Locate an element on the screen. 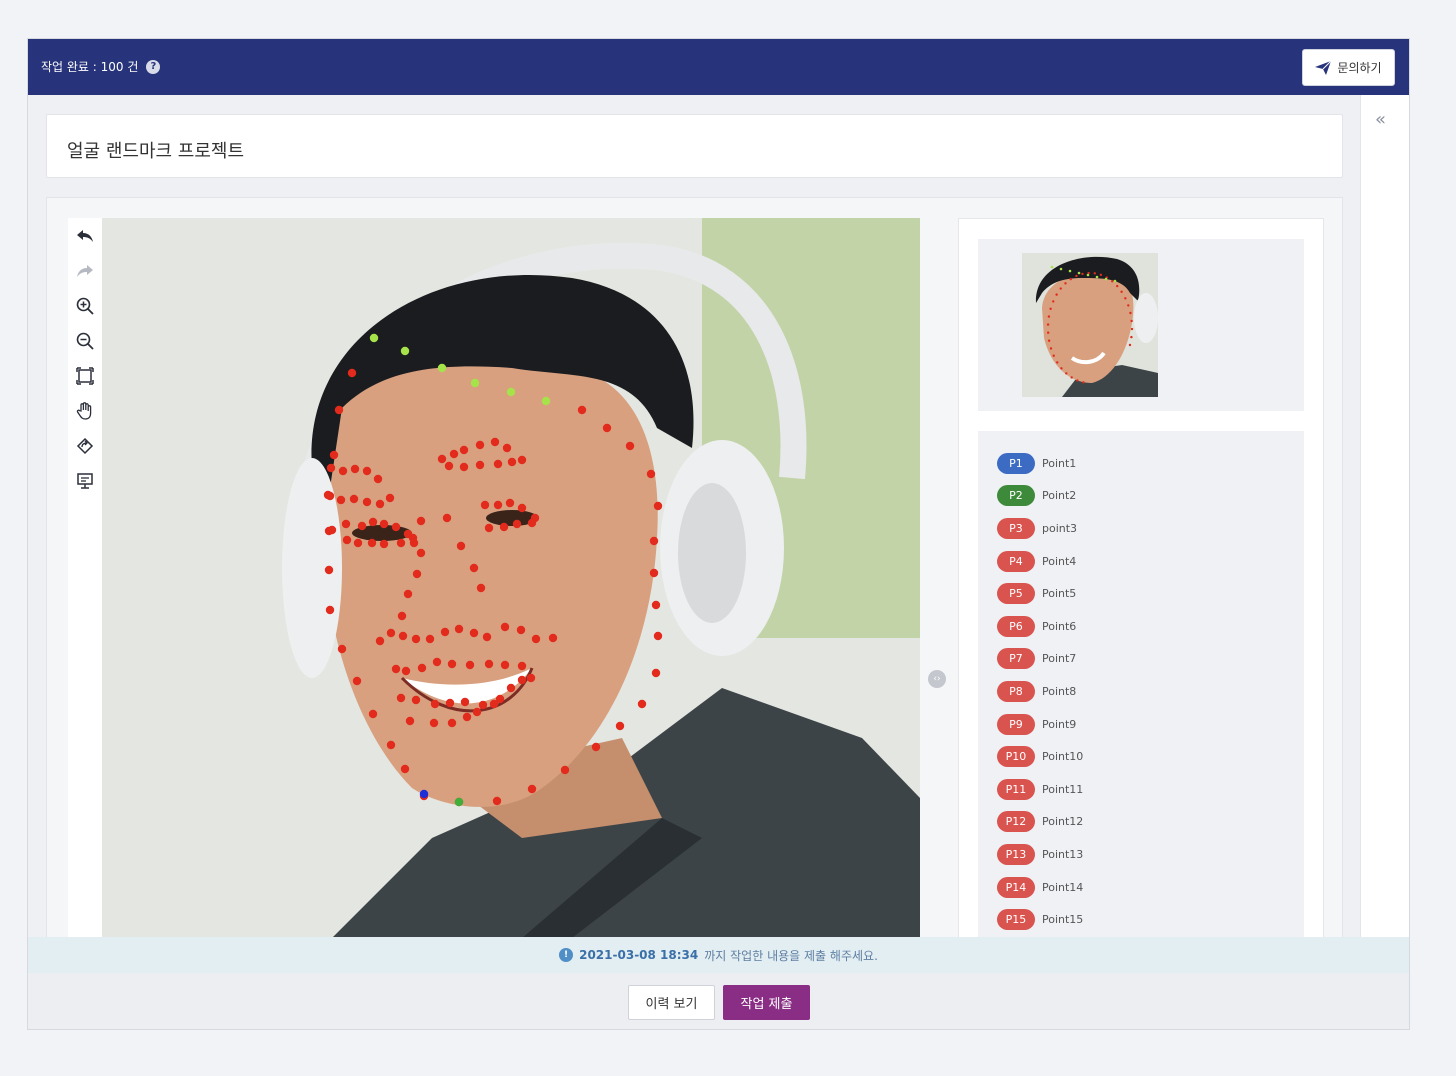  fit-screen-icon is located at coordinates (85, 376).